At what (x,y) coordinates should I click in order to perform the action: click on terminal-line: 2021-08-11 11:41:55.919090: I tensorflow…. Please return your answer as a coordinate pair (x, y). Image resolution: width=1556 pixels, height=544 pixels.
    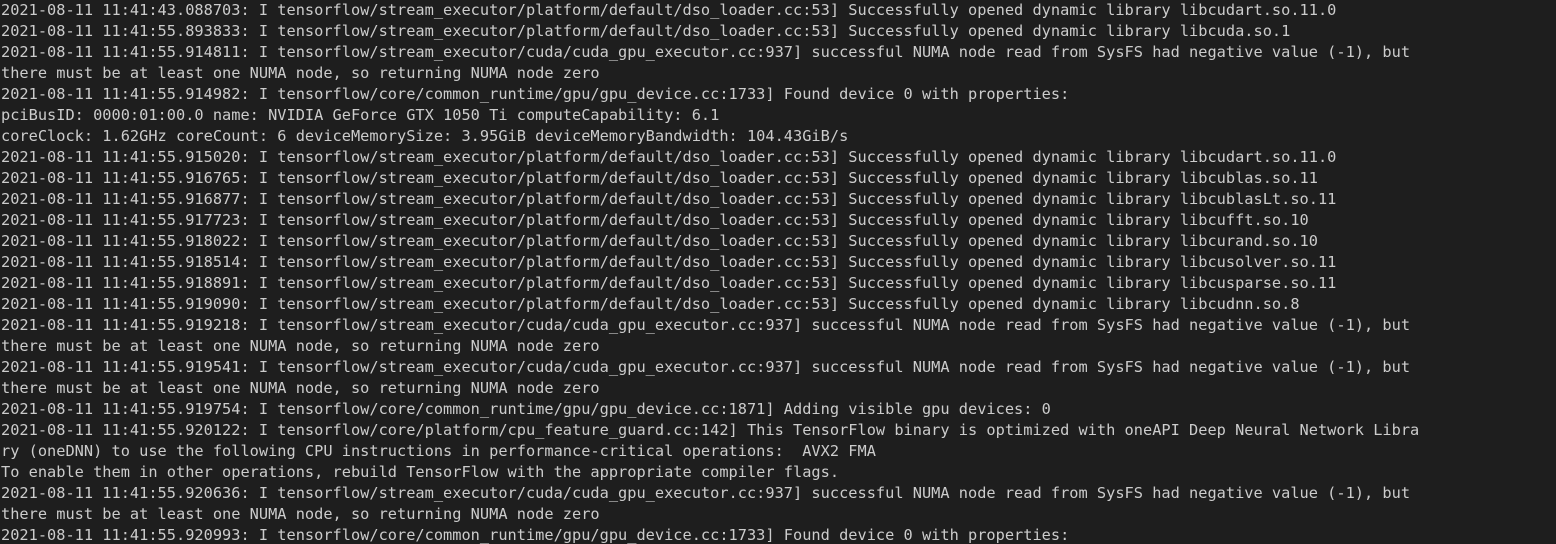
    Looking at the image, I should click on (650, 304).